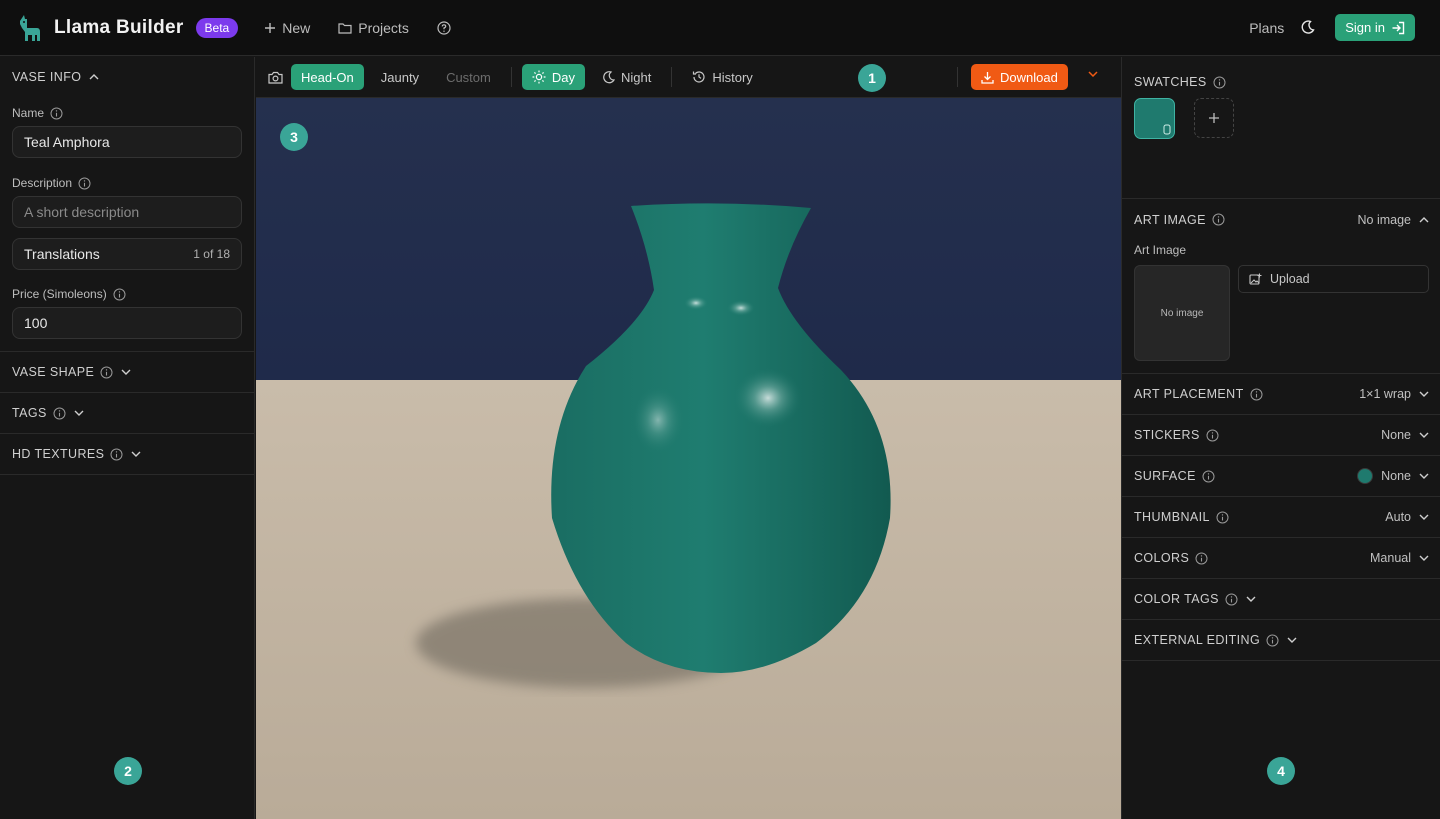 The width and height of the screenshot is (1440, 819). I want to click on marker-2: 2, so click(128, 771).